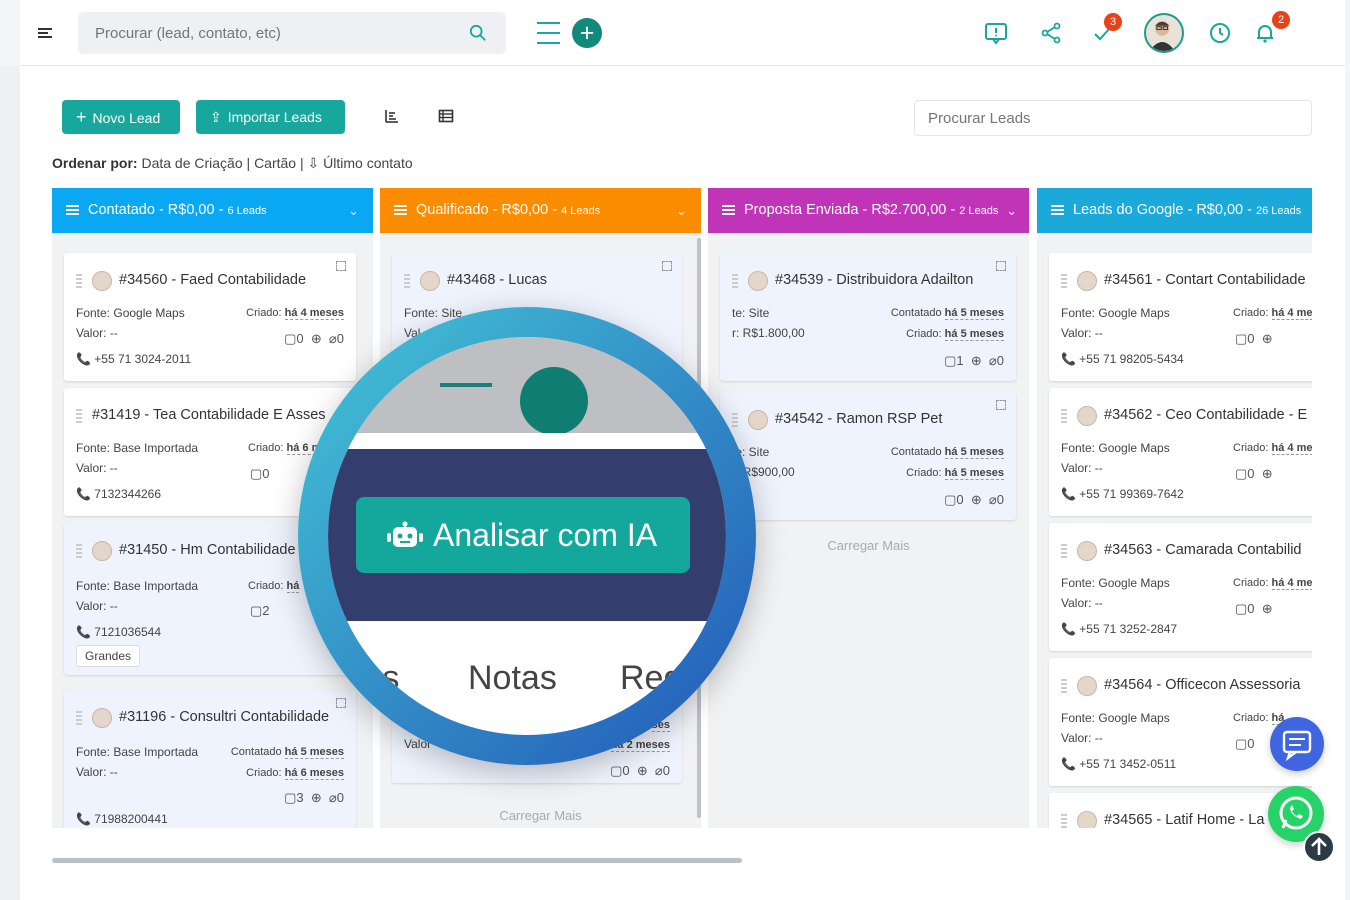 The height and width of the screenshot is (900, 1350). I want to click on search-icon, so click(478, 33).